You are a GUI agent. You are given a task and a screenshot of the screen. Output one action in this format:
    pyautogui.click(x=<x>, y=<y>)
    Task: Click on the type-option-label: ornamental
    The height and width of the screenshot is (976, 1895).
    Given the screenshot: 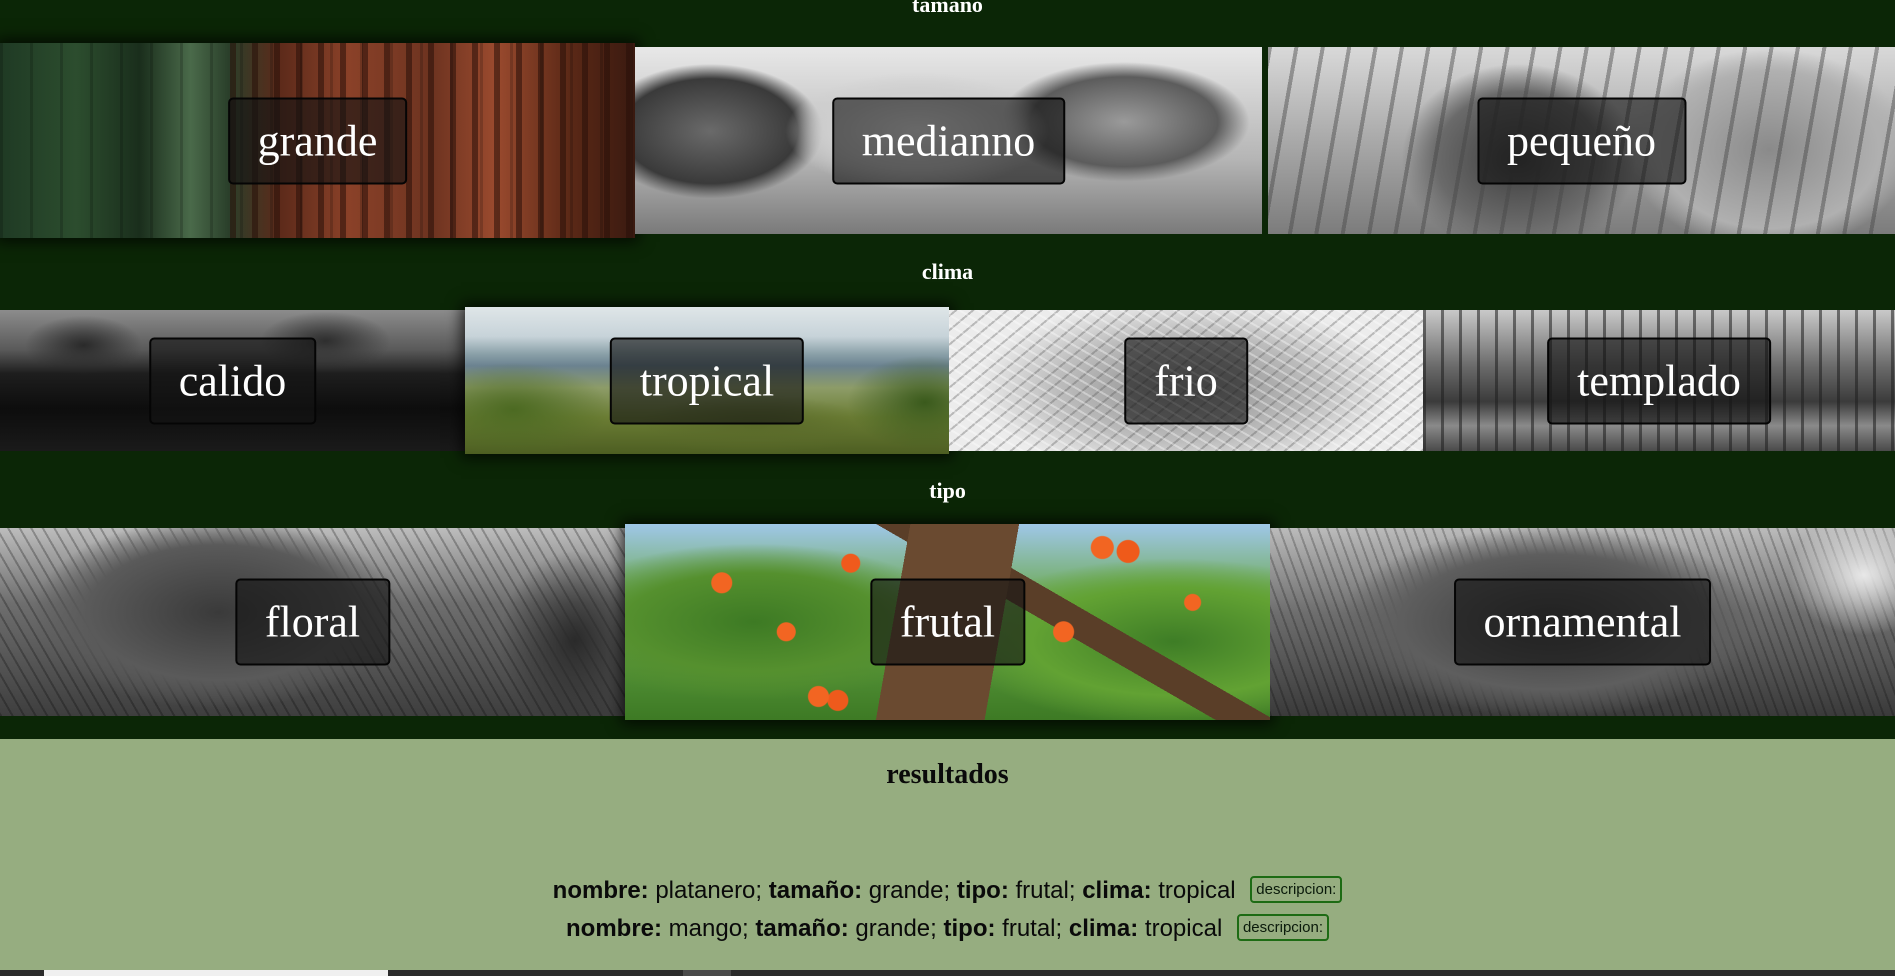 What is the action you would take?
    pyautogui.click(x=1582, y=622)
    